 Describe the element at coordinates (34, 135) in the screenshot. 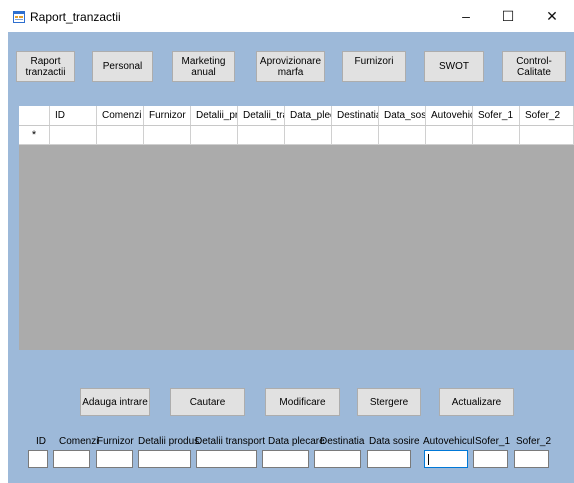

I see `new-row-marker: *` at that location.